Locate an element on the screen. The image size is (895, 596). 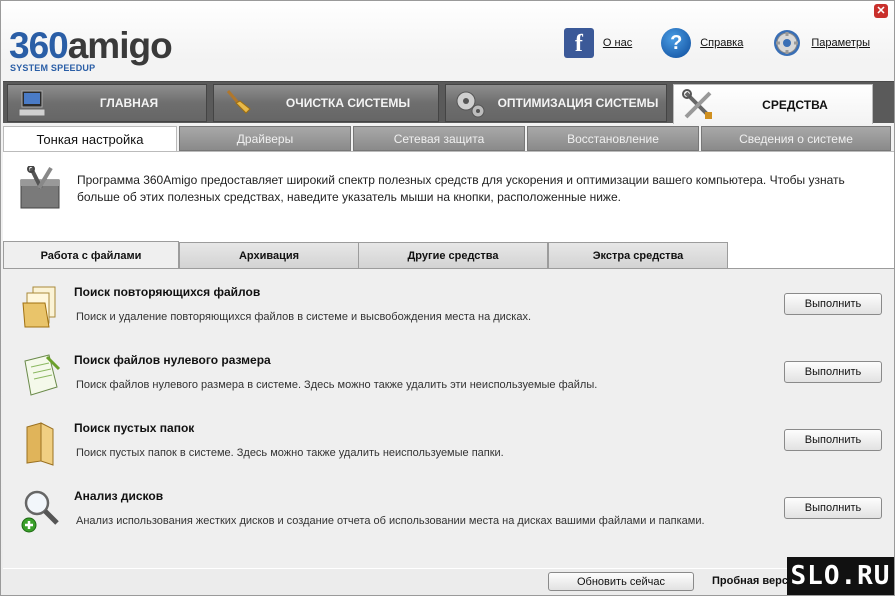
tab-home: ГЛАВНАЯ is located at coordinates (107, 103).